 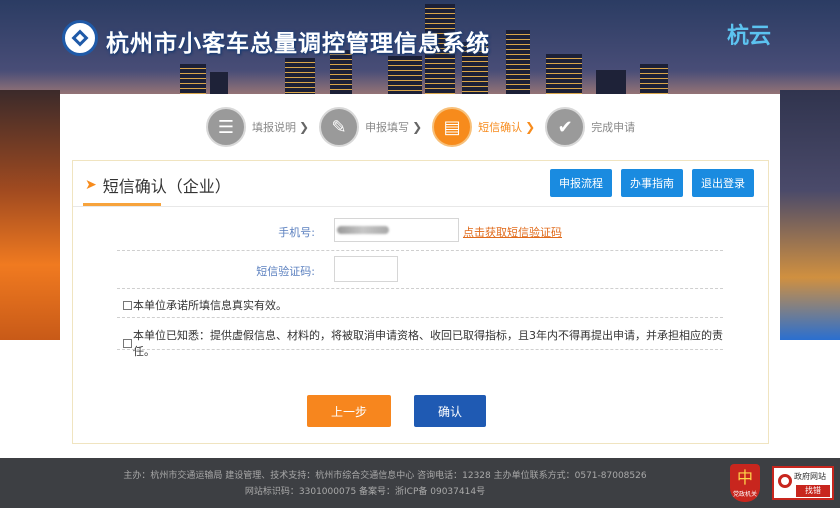 I want to click on gov-website-error-report: 政府网站 找错, so click(x=803, y=483).